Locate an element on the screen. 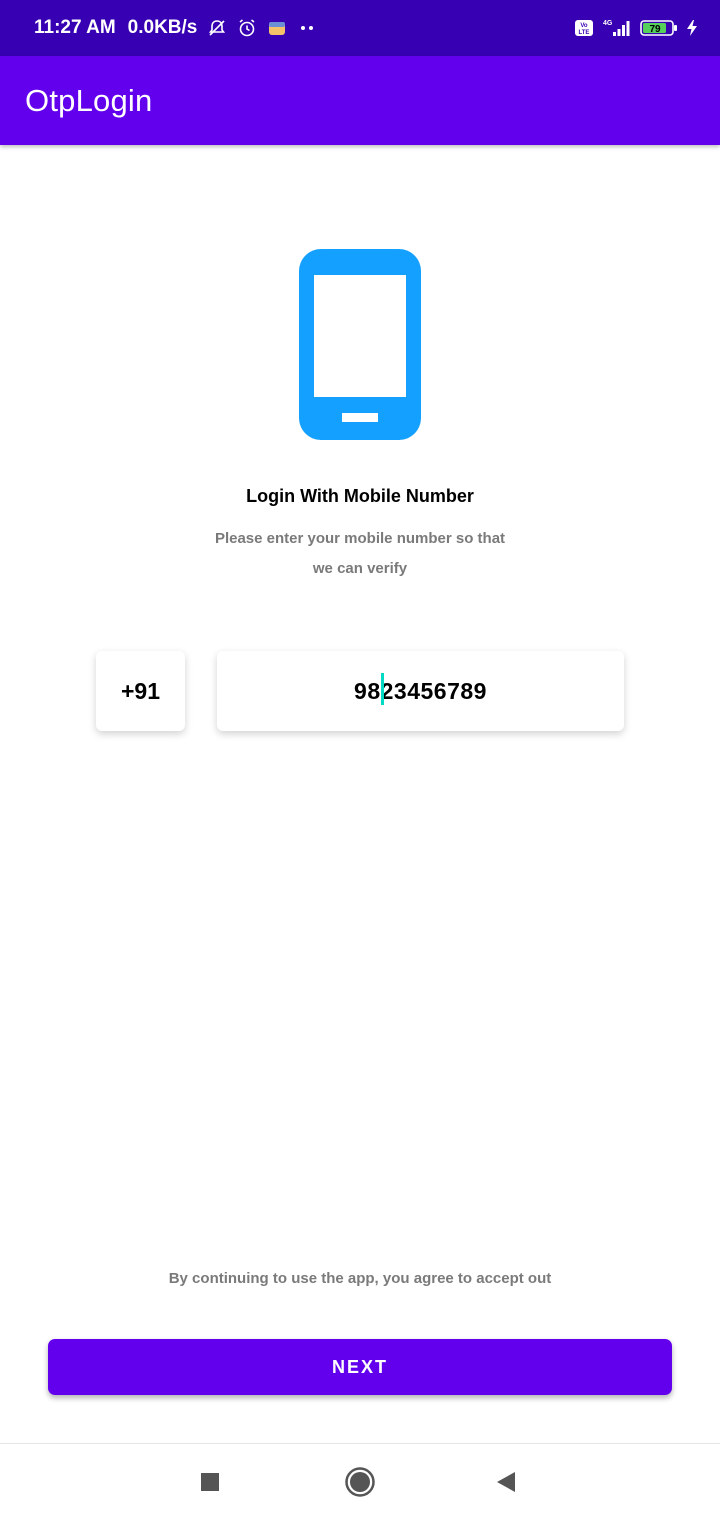  notifications-off-icon is located at coordinates (217, 28).